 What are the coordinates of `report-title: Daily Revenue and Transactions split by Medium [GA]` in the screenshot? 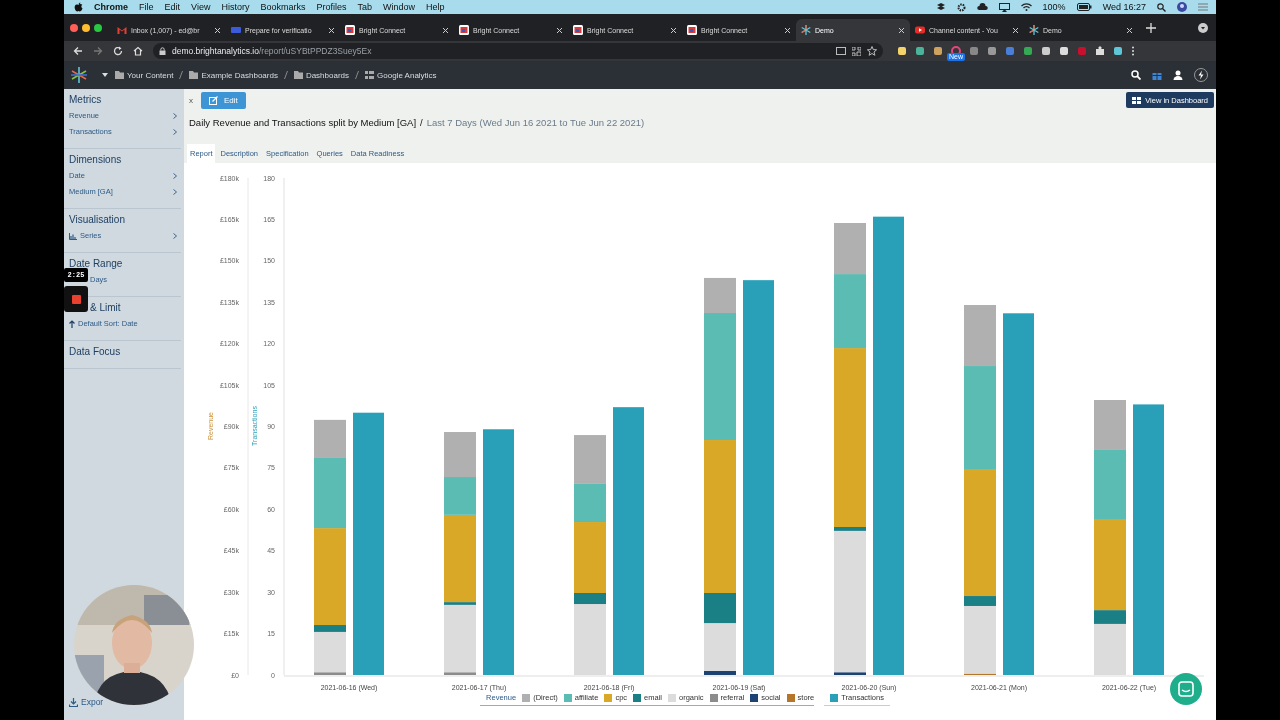 It's located at (303, 122).